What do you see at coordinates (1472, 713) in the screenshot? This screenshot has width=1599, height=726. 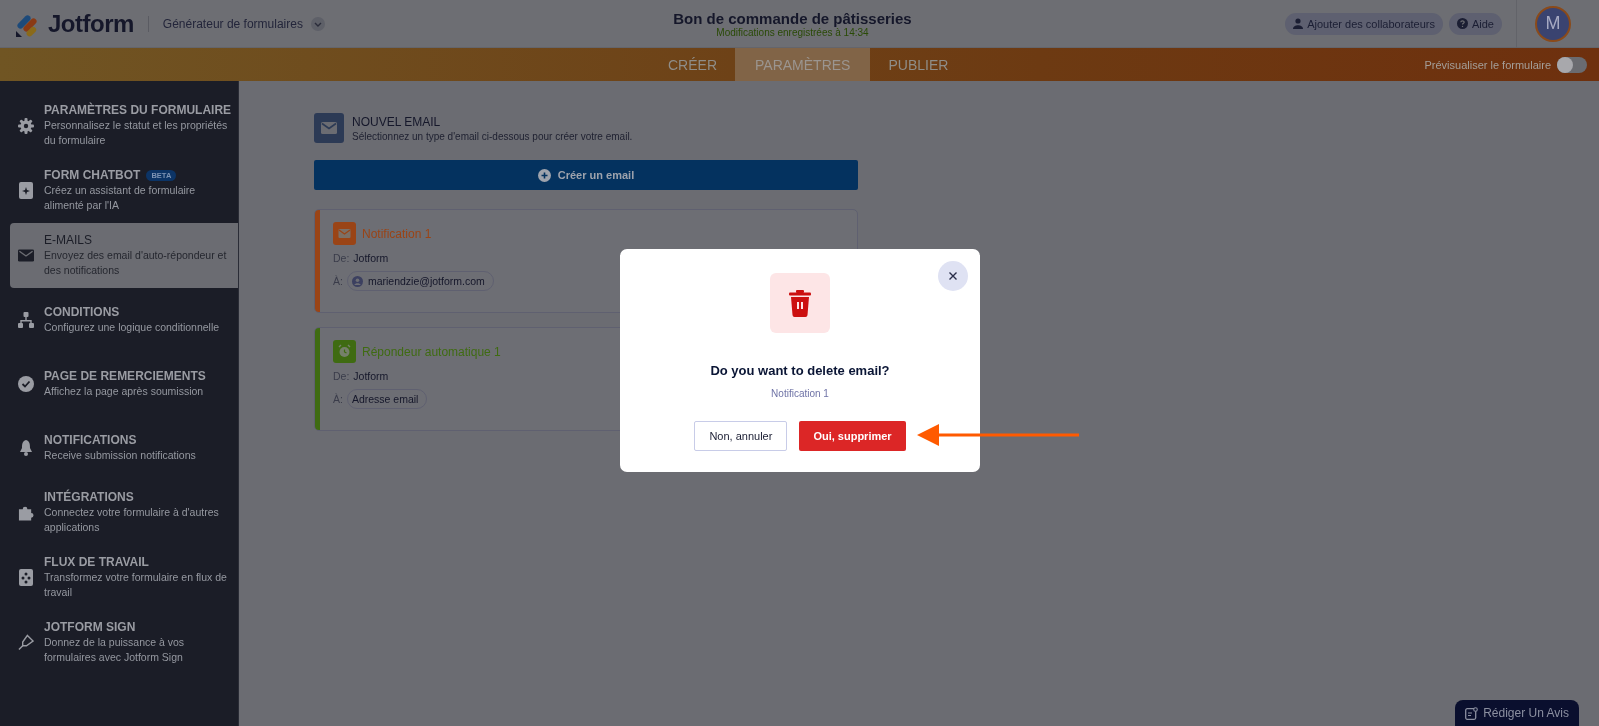 I see `note-icon` at bounding box center [1472, 713].